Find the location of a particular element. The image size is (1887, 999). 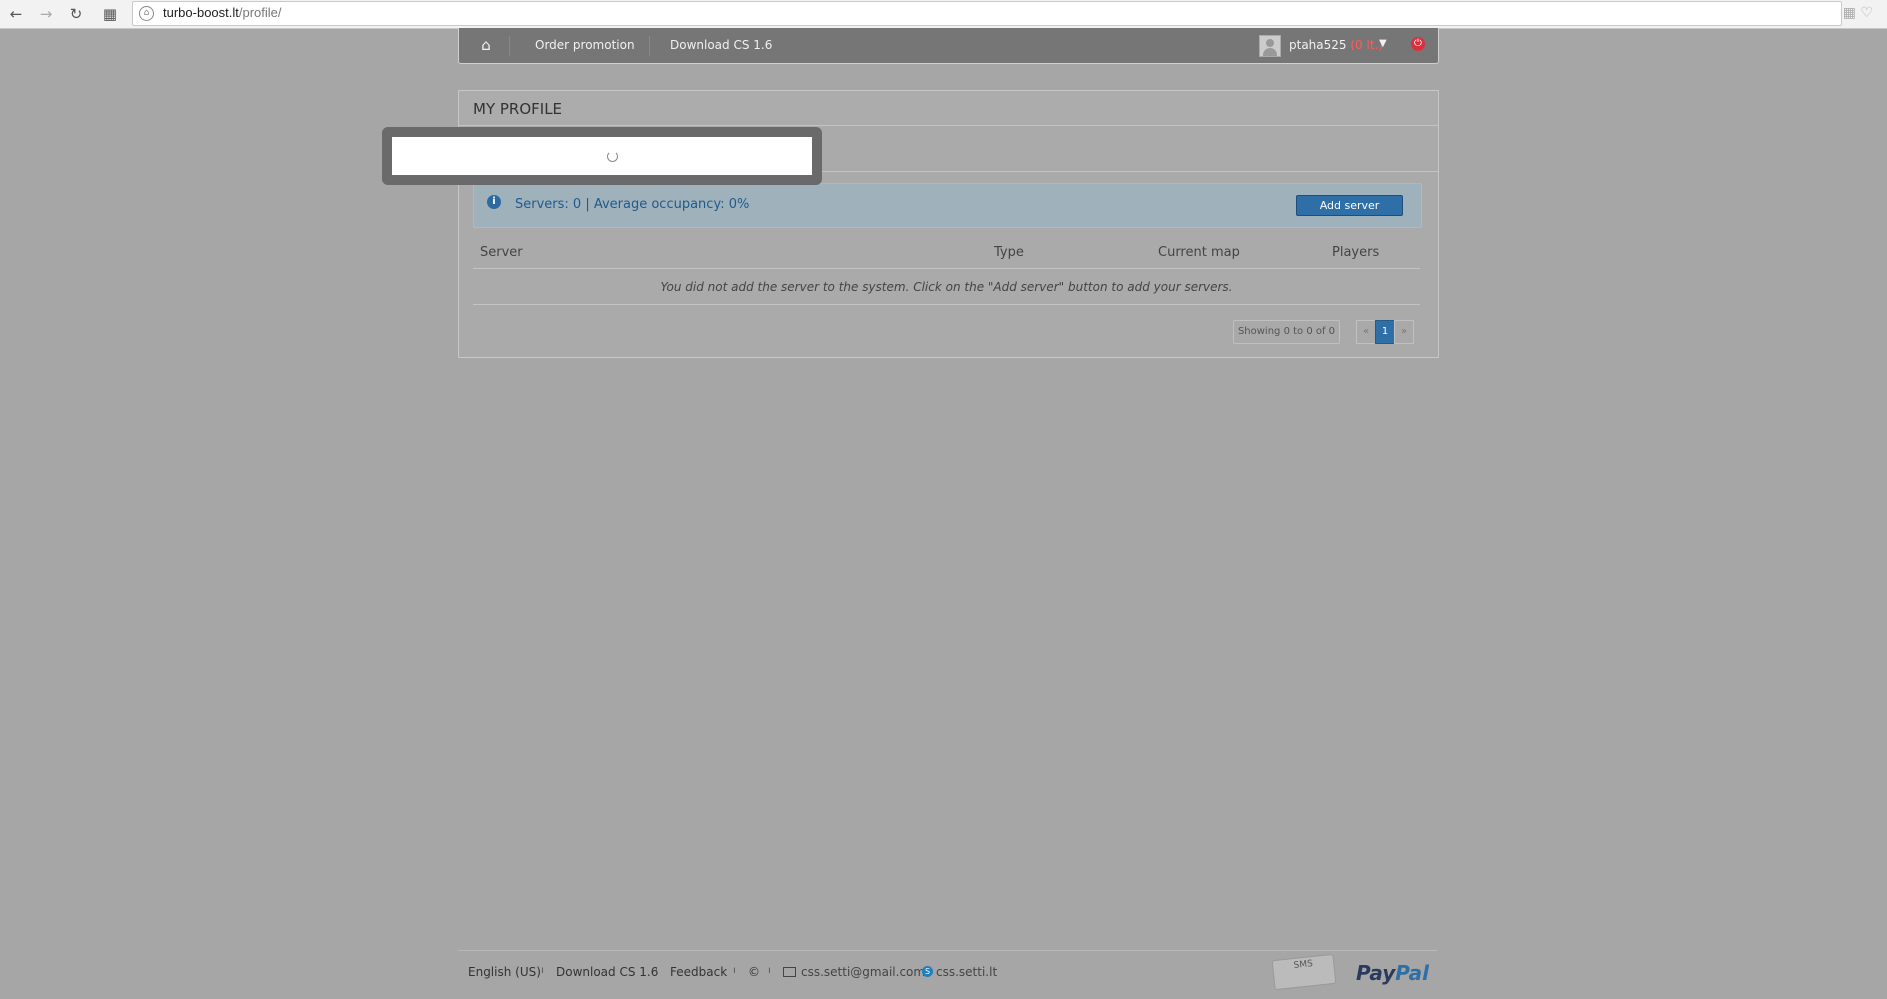

footer-download-link: Download CS 1.6 is located at coordinates (607, 972).